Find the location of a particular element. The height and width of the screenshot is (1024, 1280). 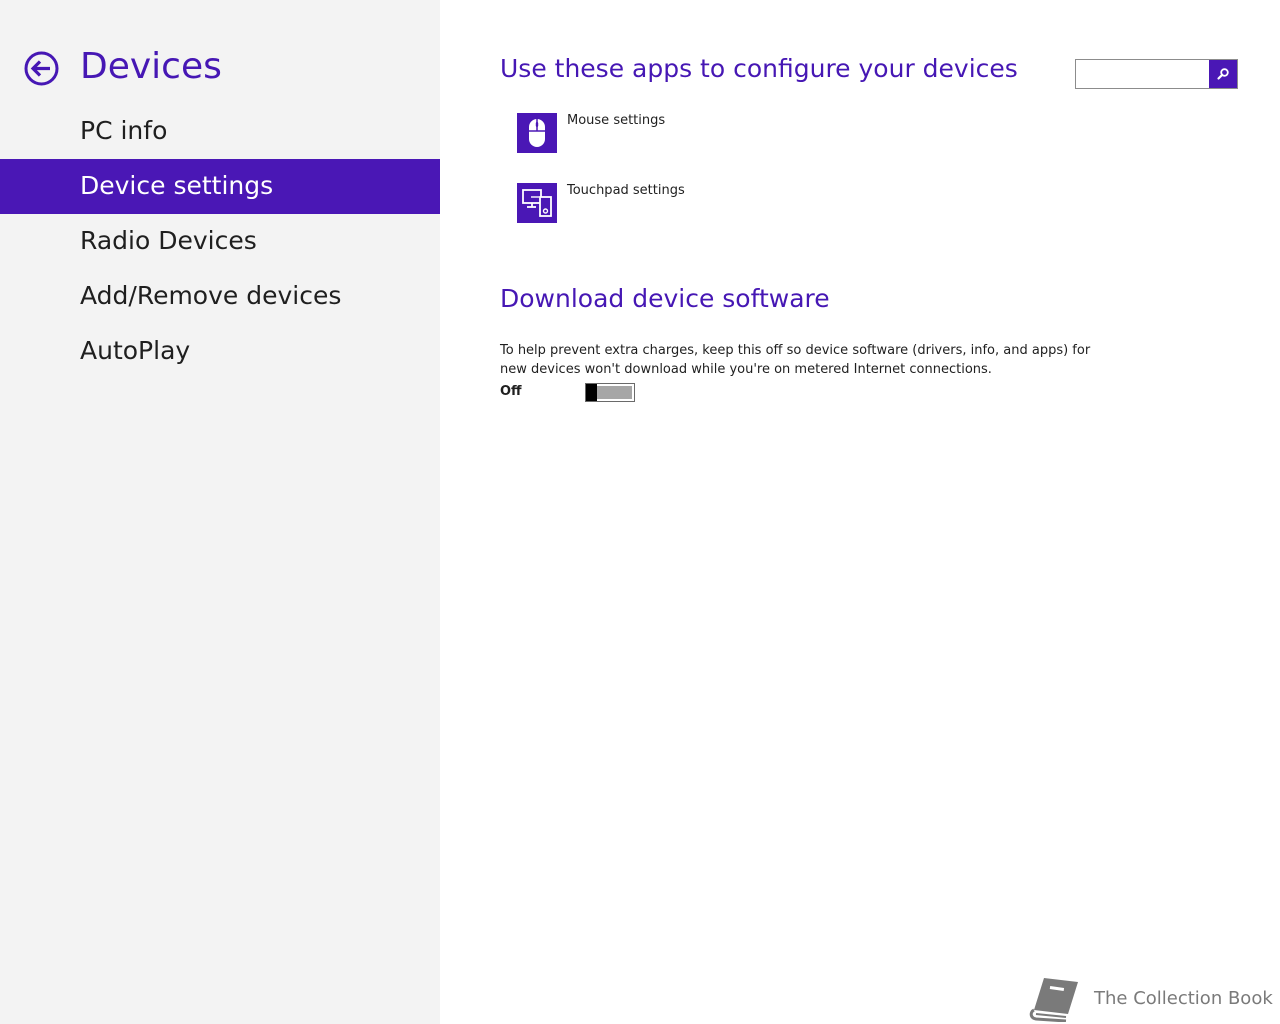

page-title: Devices is located at coordinates (151, 66).